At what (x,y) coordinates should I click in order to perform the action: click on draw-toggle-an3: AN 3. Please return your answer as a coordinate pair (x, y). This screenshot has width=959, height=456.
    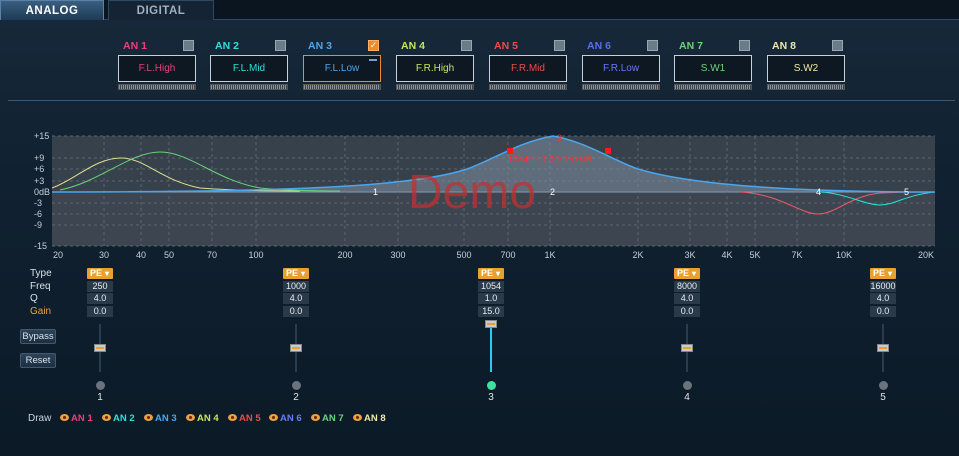
    Looking at the image, I should click on (160, 418).